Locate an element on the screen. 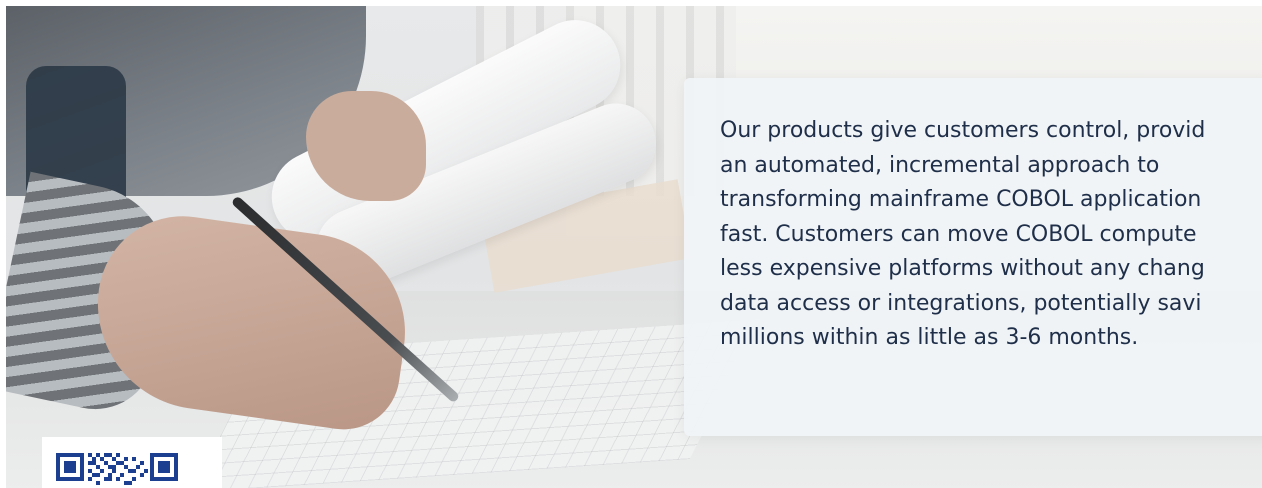  qr-code-badge is located at coordinates (132, 462).